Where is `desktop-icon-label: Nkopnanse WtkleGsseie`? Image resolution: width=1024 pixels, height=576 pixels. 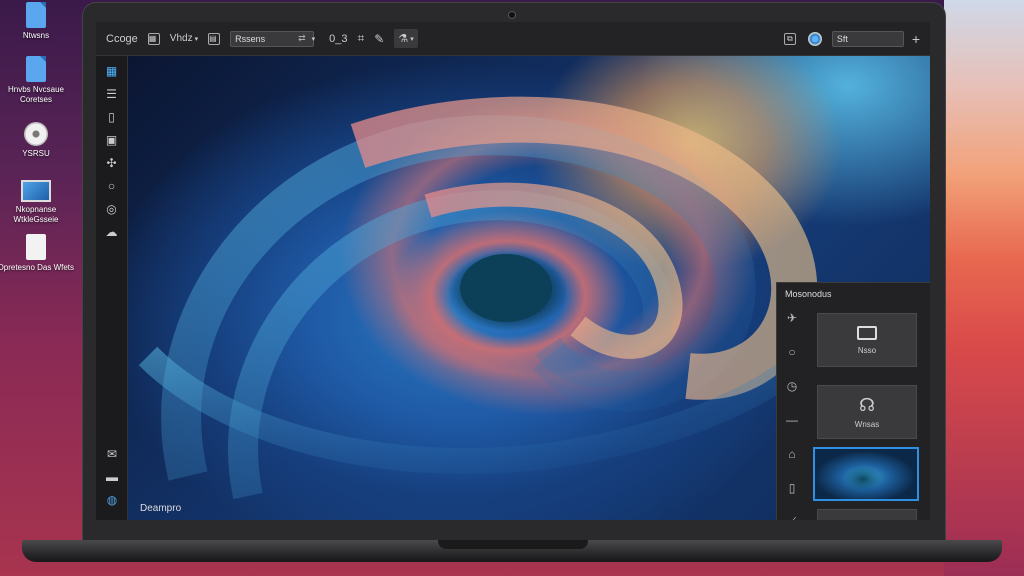
desktop-icon-label: Nkopnanse WtkleGsseie is located at coordinates (36, 214).